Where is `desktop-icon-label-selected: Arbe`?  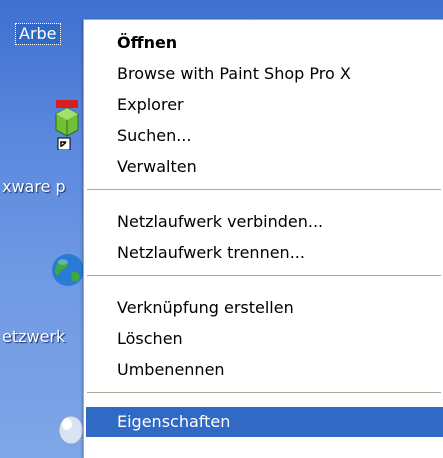
desktop-icon-label-selected: Arbe is located at coordinates (38, 34).